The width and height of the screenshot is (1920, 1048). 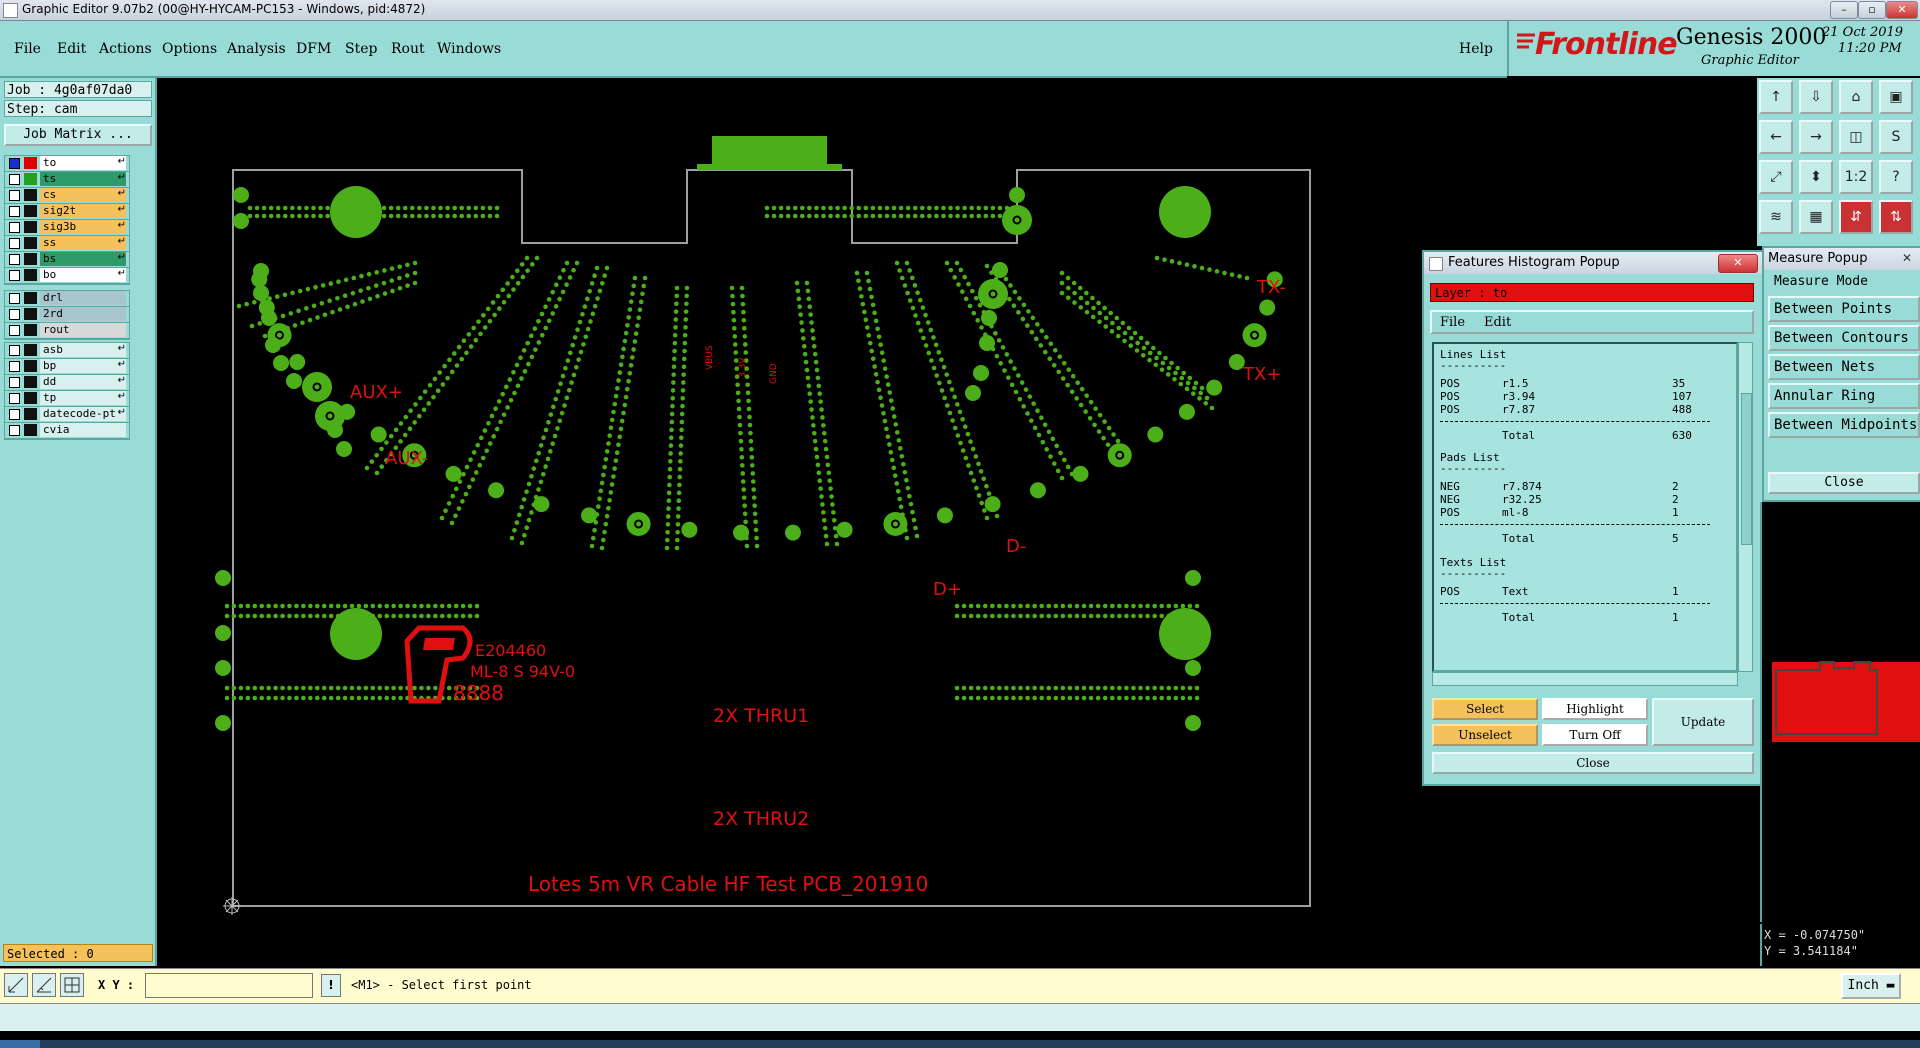 I want to click on histogram-row: POS r1.5 35, so click(x=1585, y=383).